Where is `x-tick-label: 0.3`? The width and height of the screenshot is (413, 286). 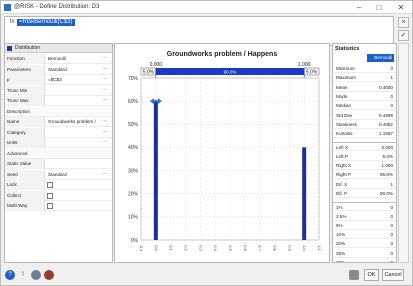
x-tick-label: 0.3 is located at coordinates (200, 248).